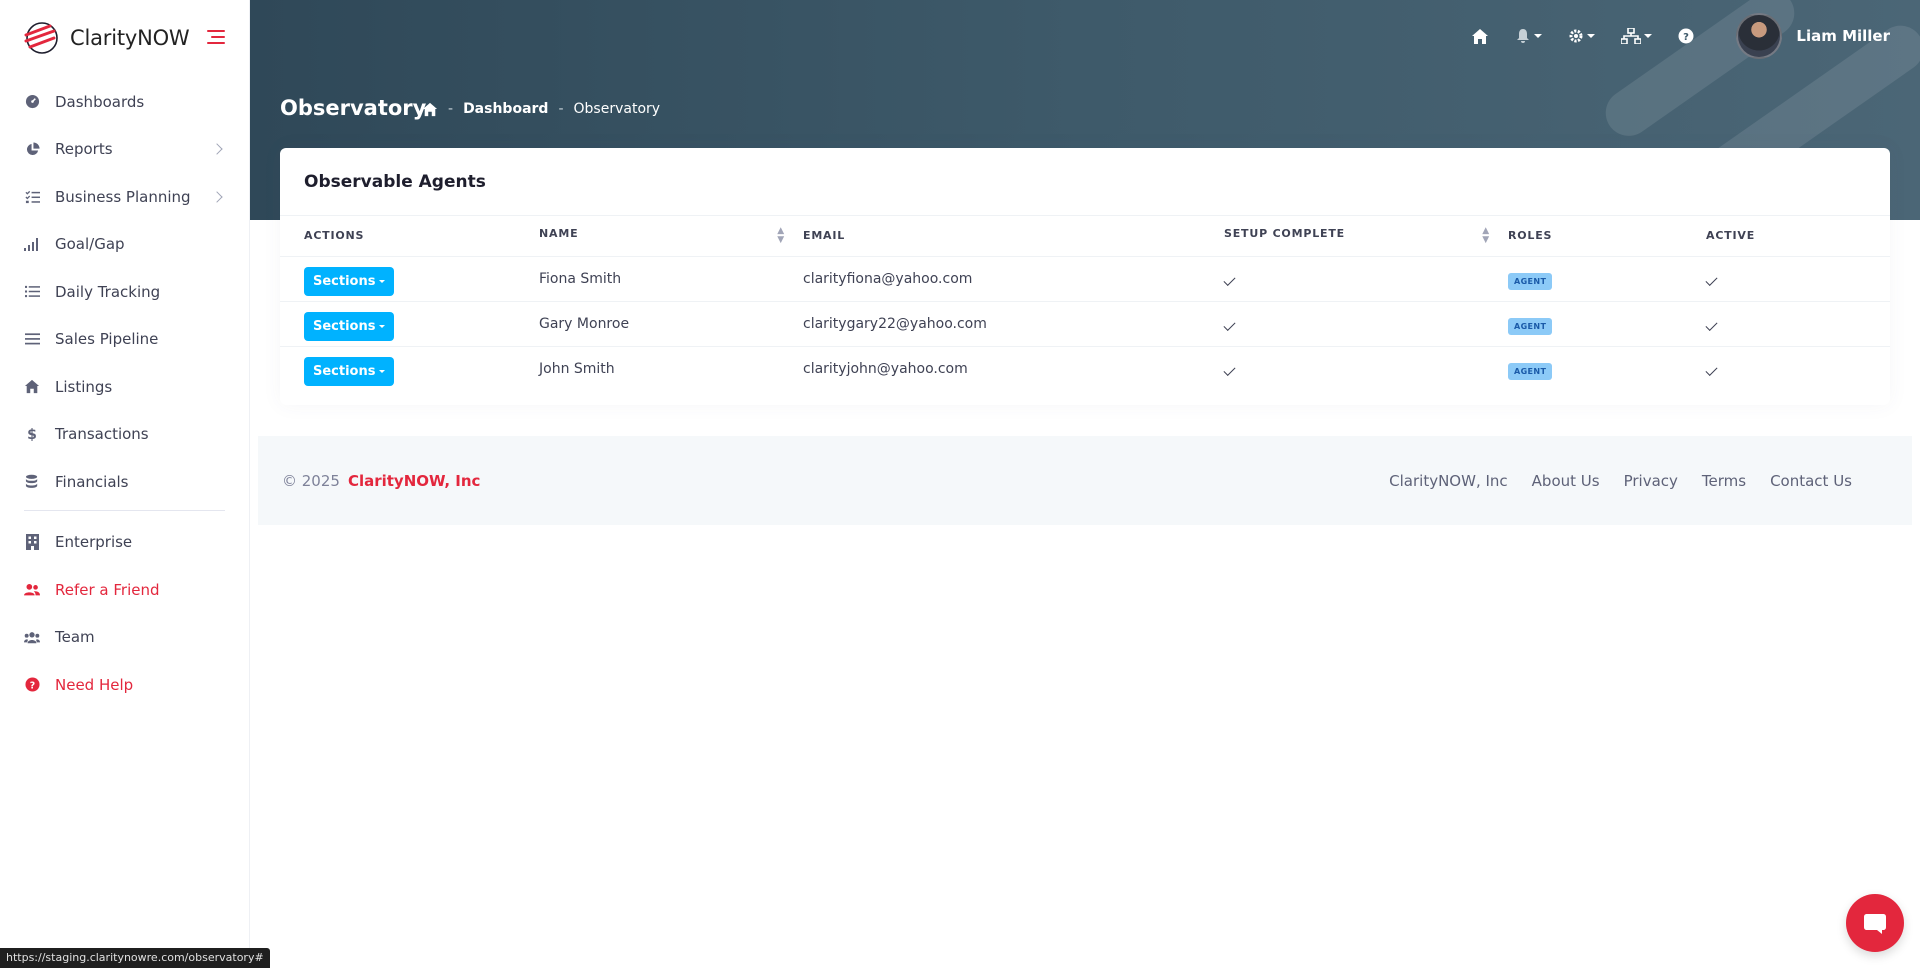 The height and width of the screenshot is (968, 1920). What do you see at coordinates (1523, 36) in the screenshot?
I see `bell-icon` at bounding box center [1523, 36].